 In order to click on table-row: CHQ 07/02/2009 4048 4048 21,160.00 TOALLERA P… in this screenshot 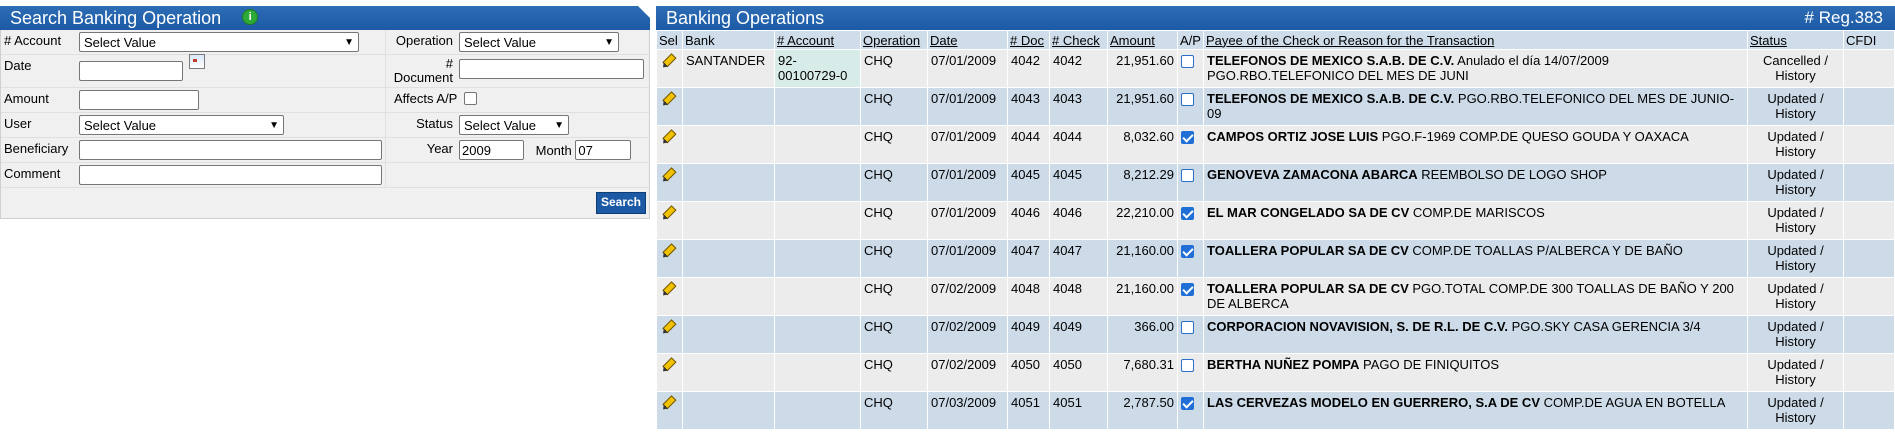, I will do `click(1275, 296)`.